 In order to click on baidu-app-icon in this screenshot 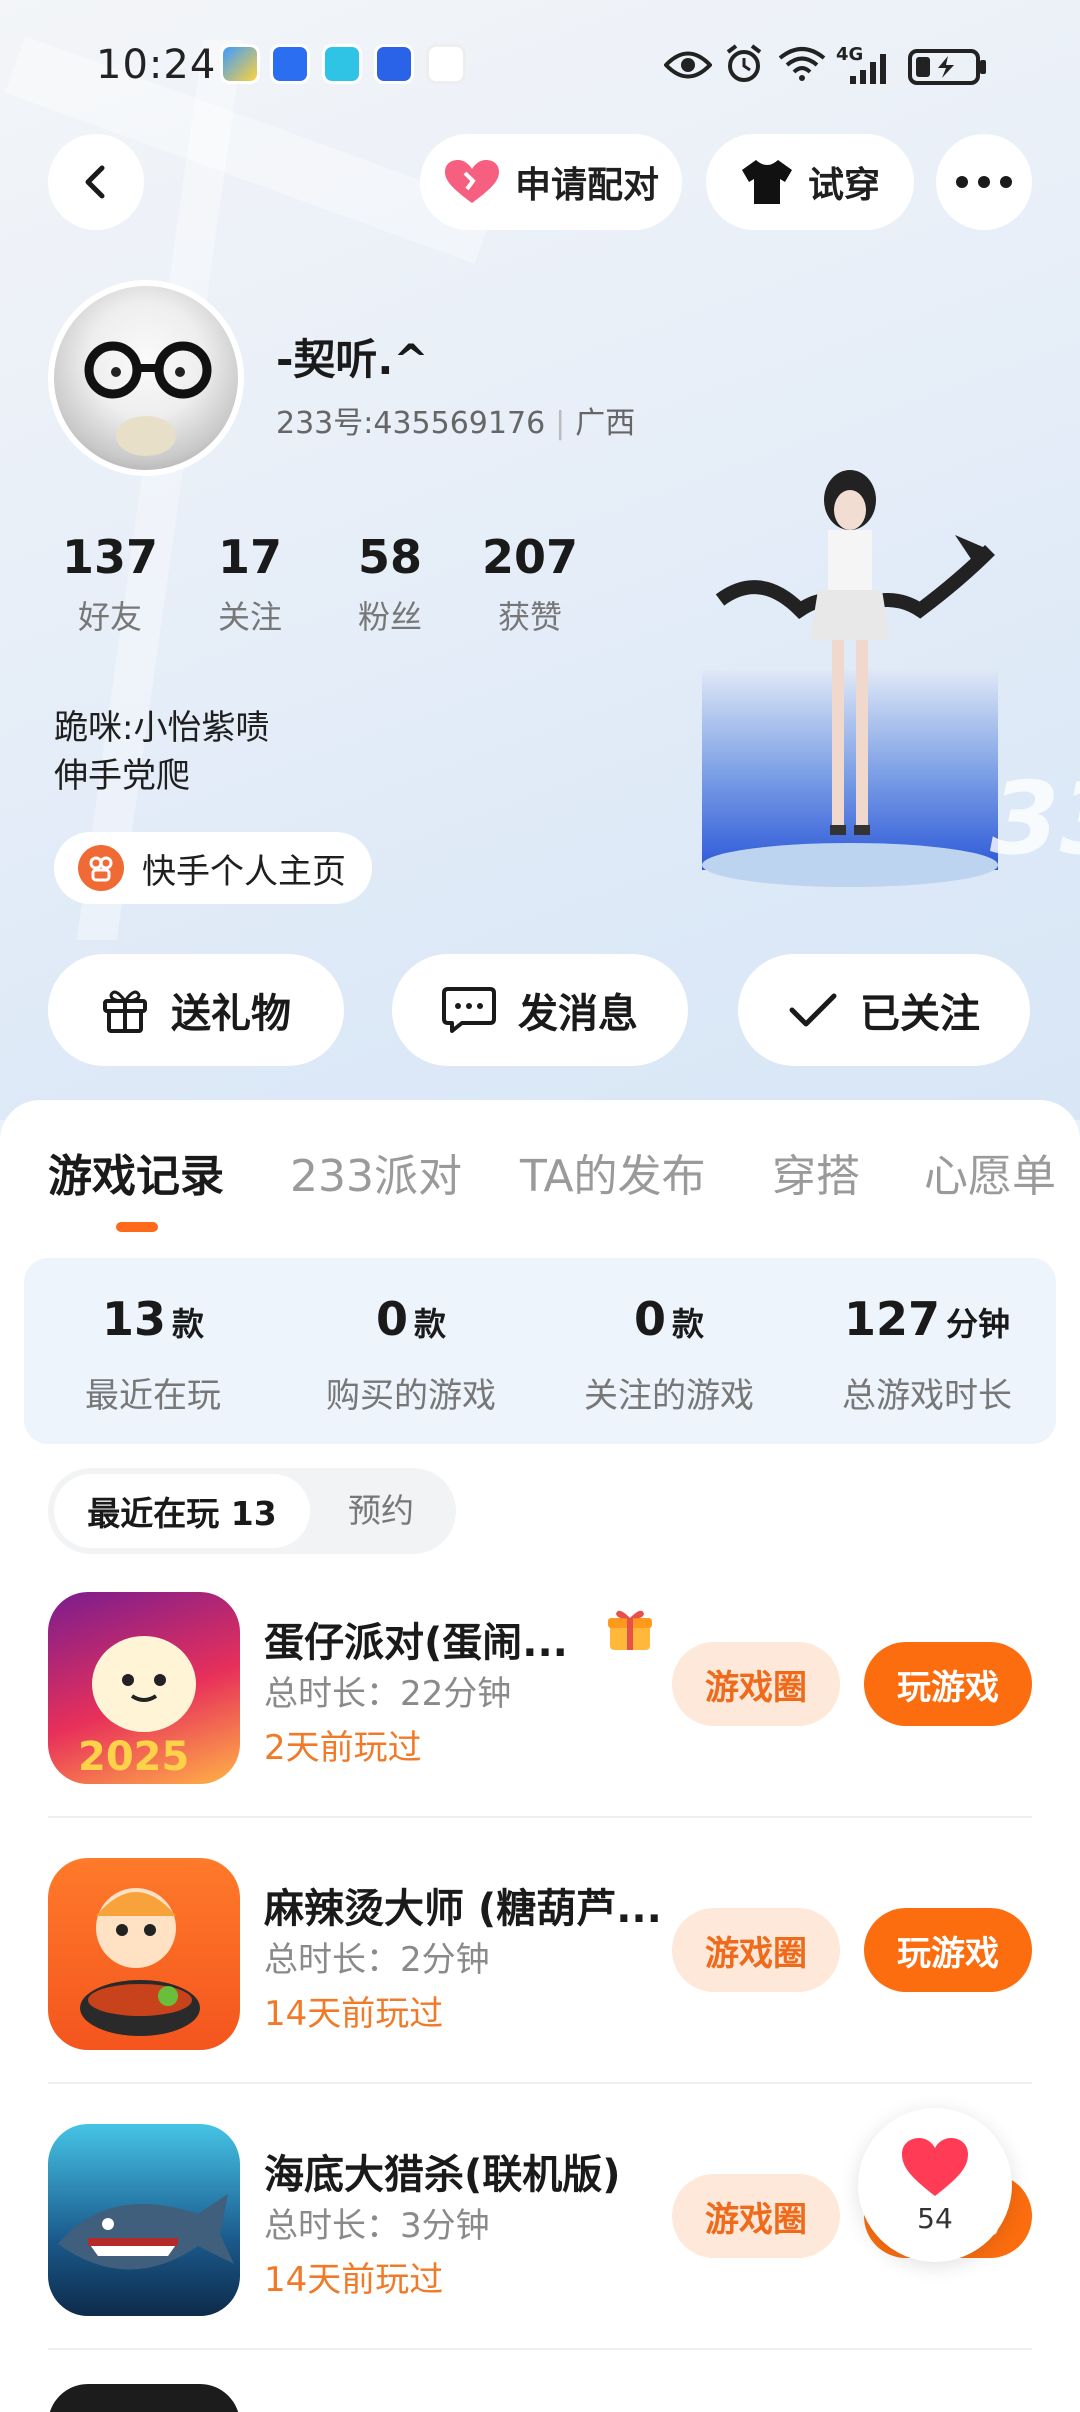, I will do `click(394, 64)`.